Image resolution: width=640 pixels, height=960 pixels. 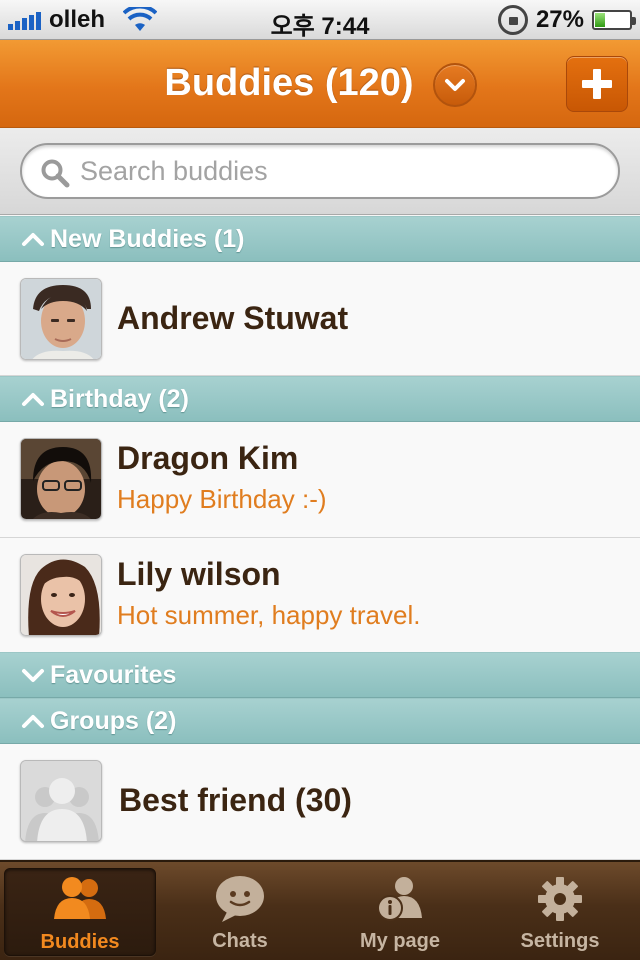 I want to click on tab-label: Chats, so click(x=240, y=941).